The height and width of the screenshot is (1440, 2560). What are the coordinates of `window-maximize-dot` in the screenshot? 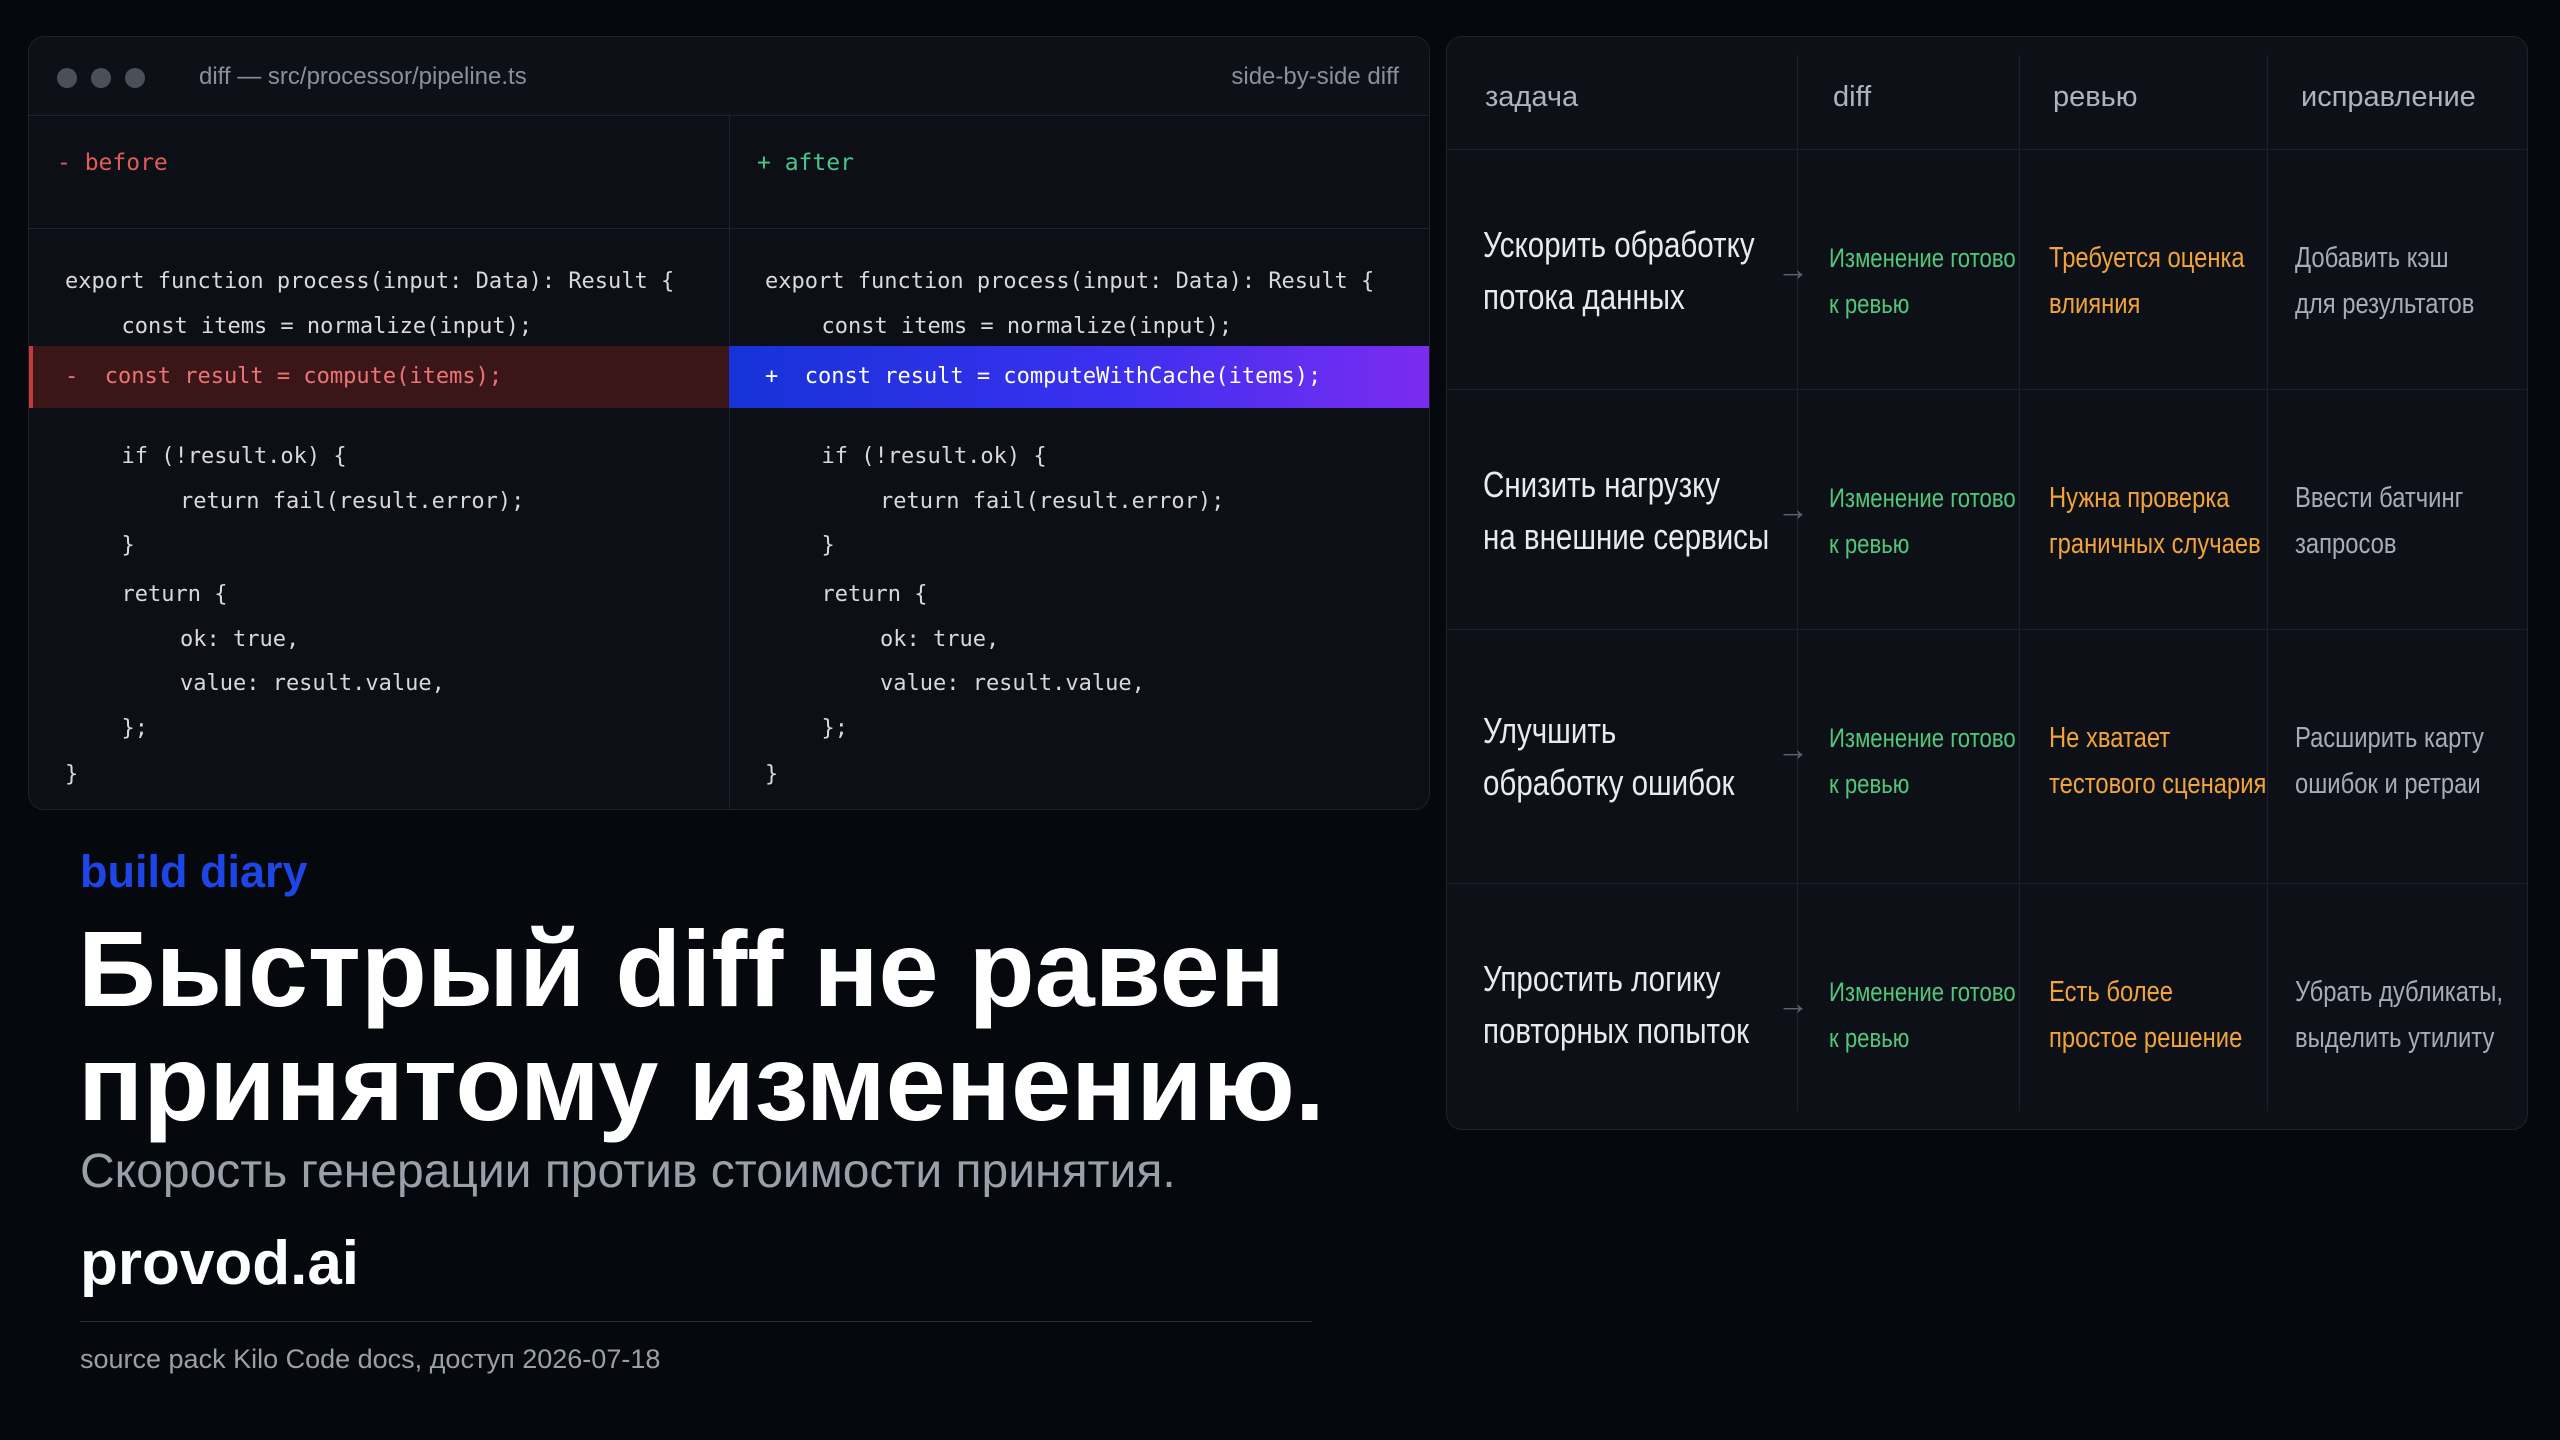 It's located at (135, 78).